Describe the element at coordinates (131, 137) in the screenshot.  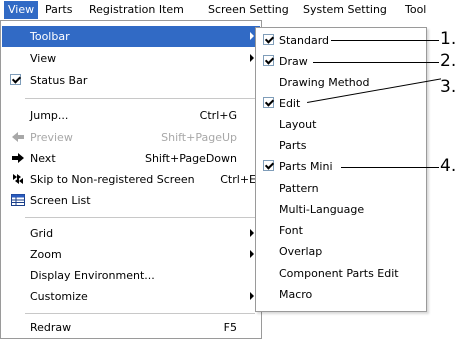
I see `menu-item-preview: Preview Shift+PageUp` at that location.